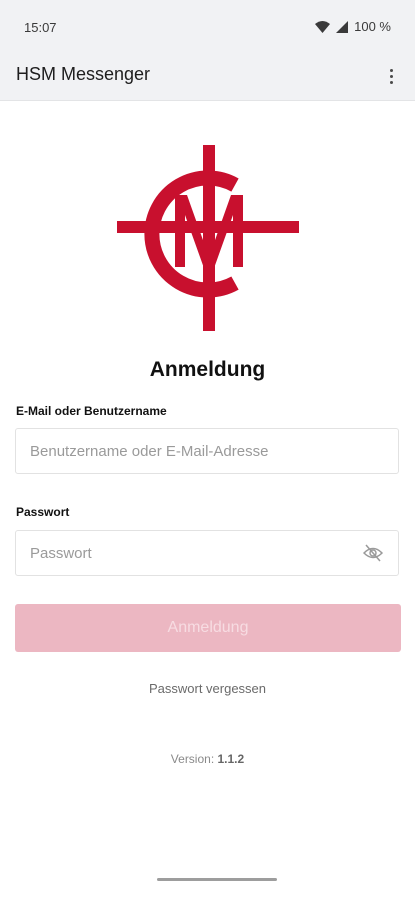 This screenshot has width=415, height=900. I want to click on login-heading: Anmeldung, so click(207, 369).